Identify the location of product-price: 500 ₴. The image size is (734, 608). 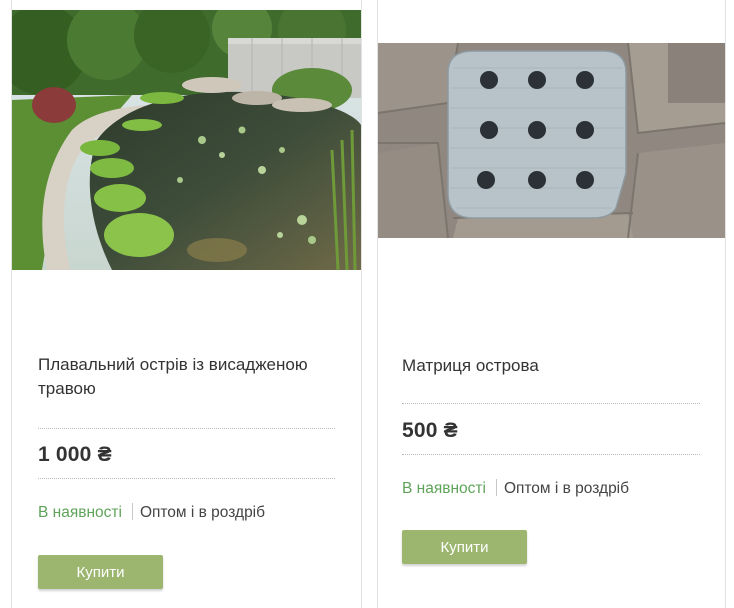
(430, 430).